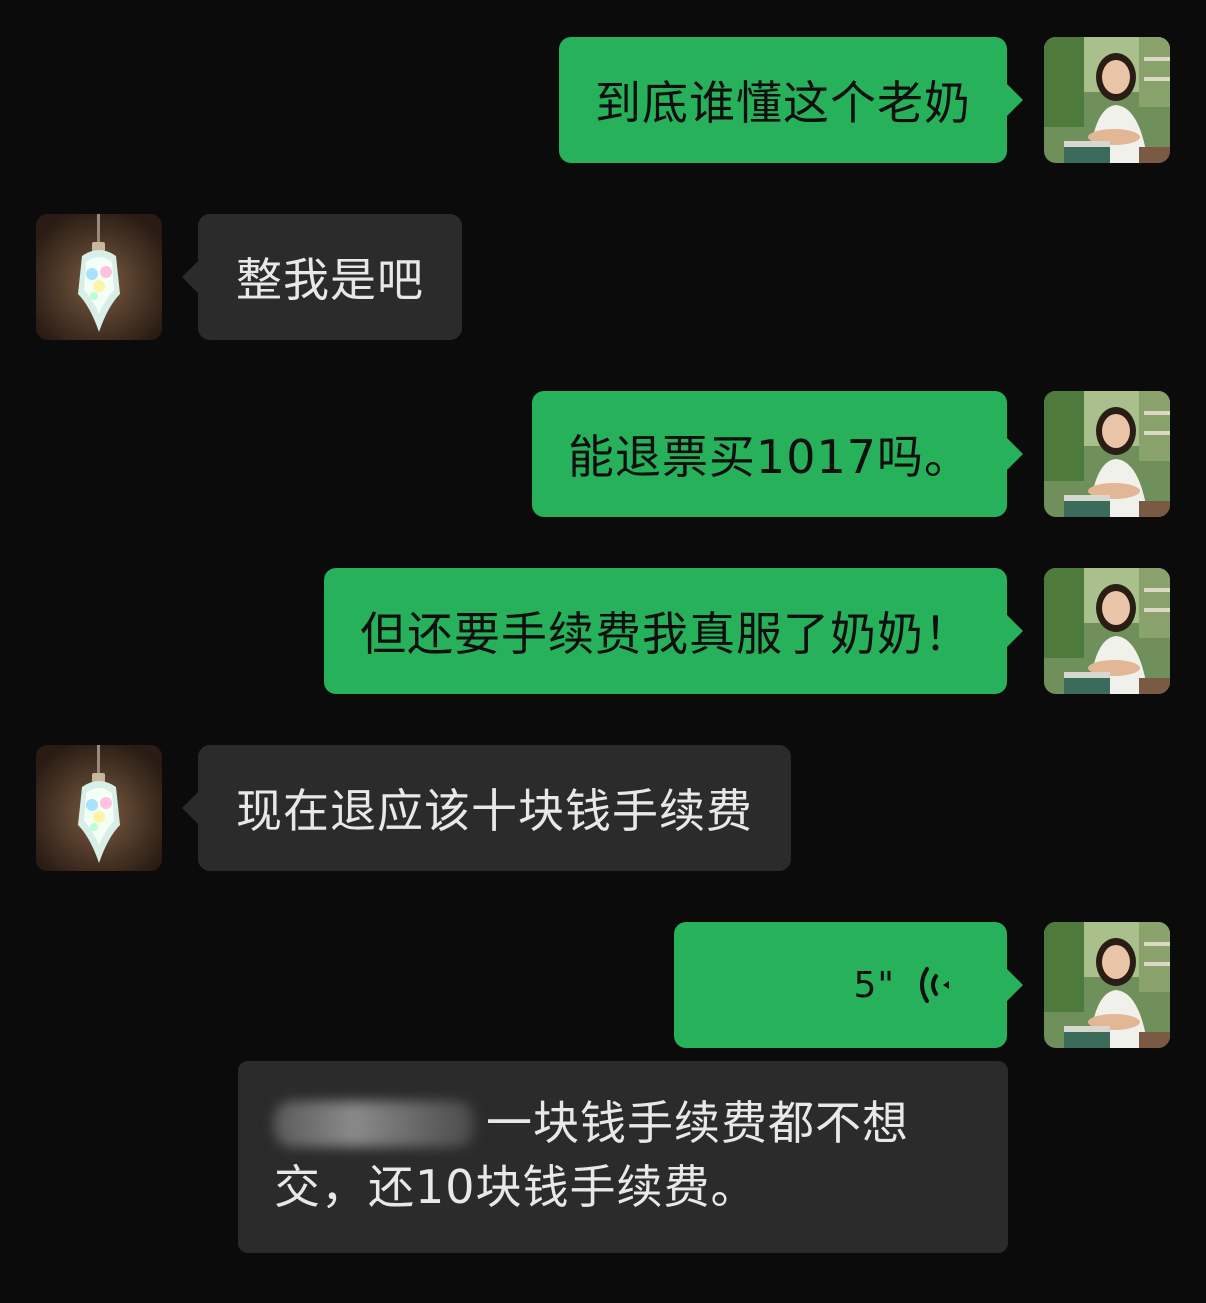 This screenshot has width=1206, height=1303. Describe the element at coordinates (665, 634) in the screenshot. I see `message-text: 但还要手续费我真服了奶奶！` at that location.